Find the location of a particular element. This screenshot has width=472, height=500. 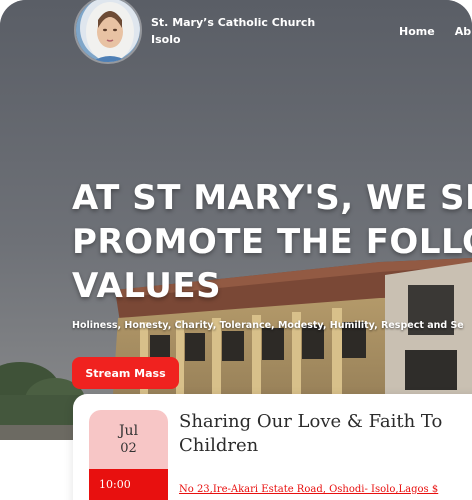

stream-mass-button: Stream Mass is located at coordinates (125, 373).